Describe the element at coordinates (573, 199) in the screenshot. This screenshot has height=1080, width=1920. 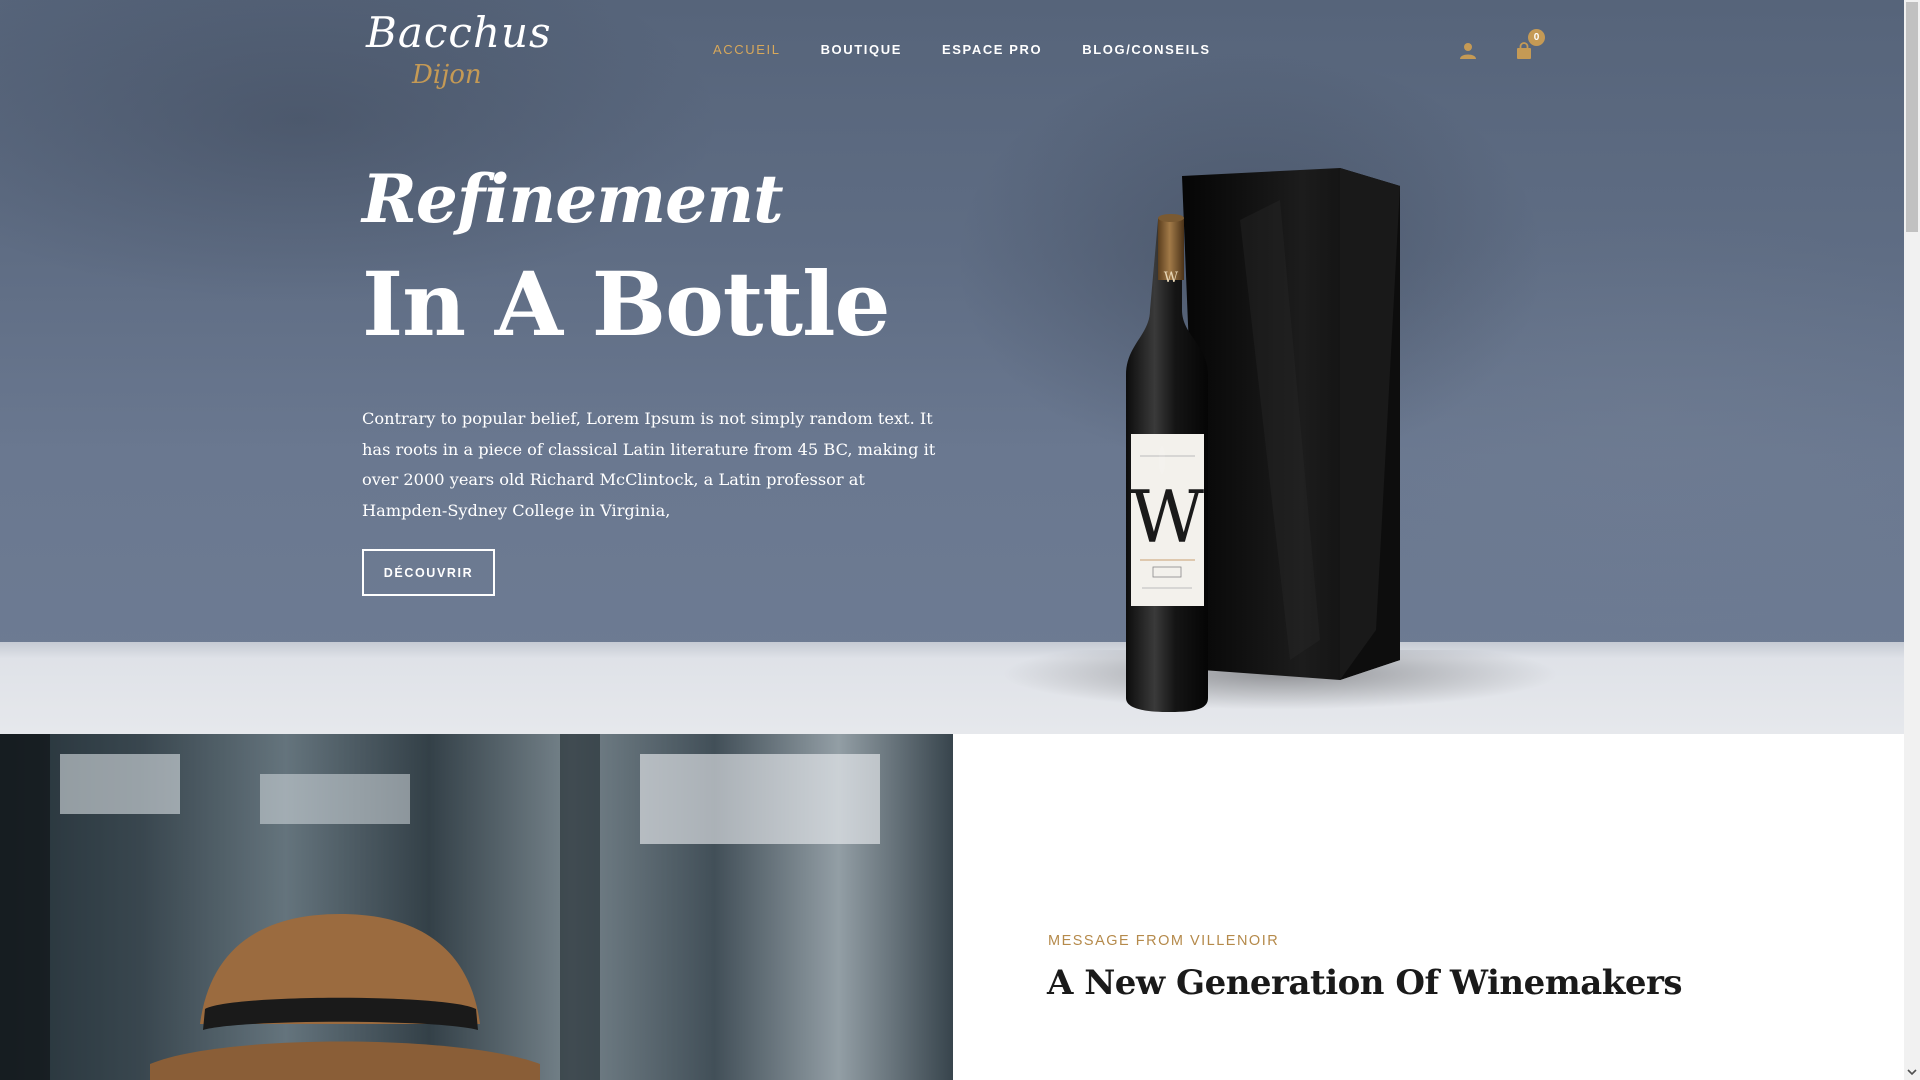
I see `hero-title-line1: Refinement` at that location.